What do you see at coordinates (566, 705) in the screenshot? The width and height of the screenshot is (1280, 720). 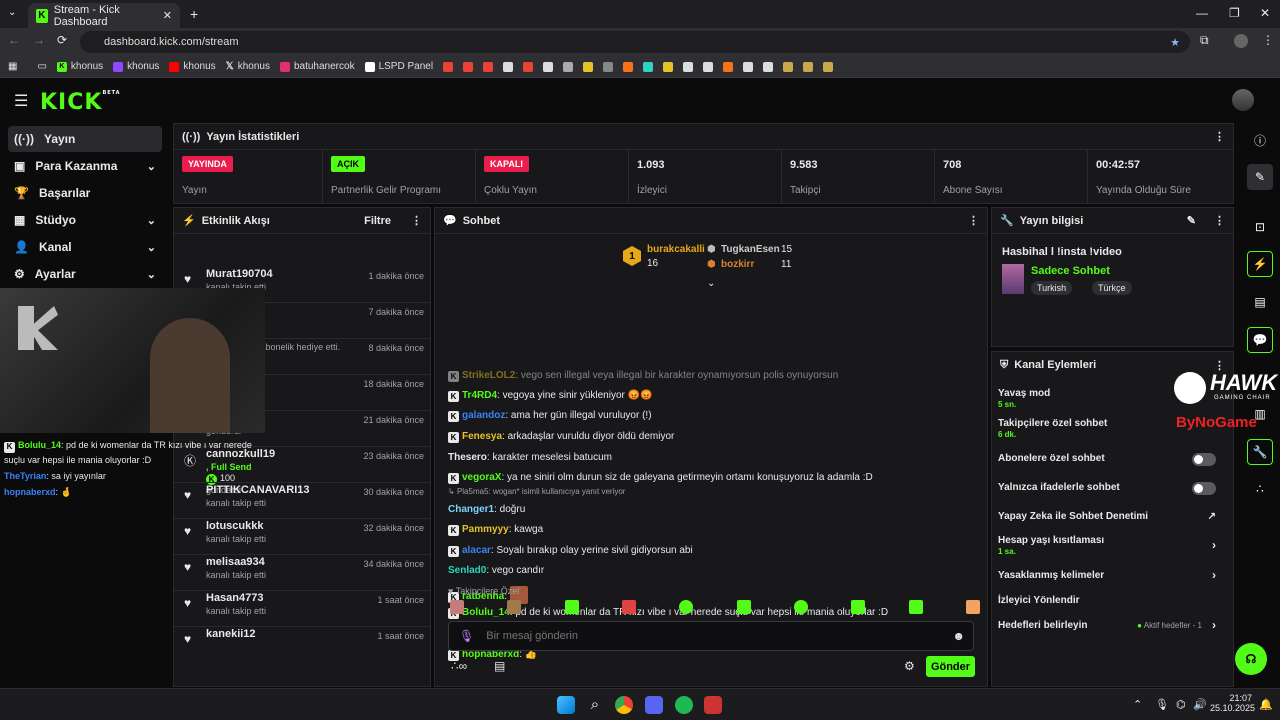 I see `windows-start-icon` at bounding box center [566, 705].